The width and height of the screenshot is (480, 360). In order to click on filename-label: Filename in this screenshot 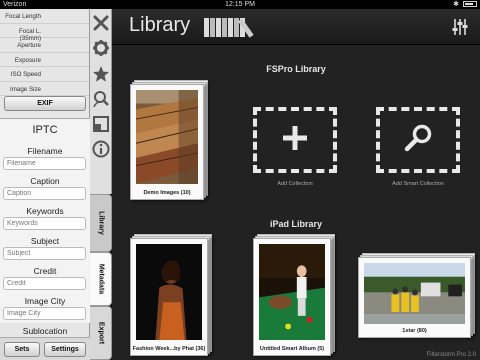, I will do `click(45, 151)`.